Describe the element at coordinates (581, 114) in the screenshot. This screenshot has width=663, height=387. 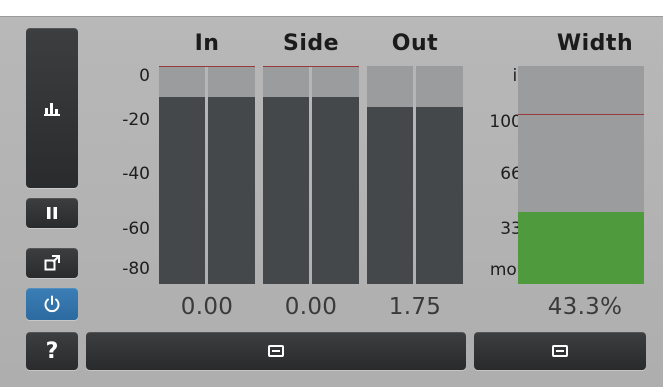
I see `width-100-marker` at that location.